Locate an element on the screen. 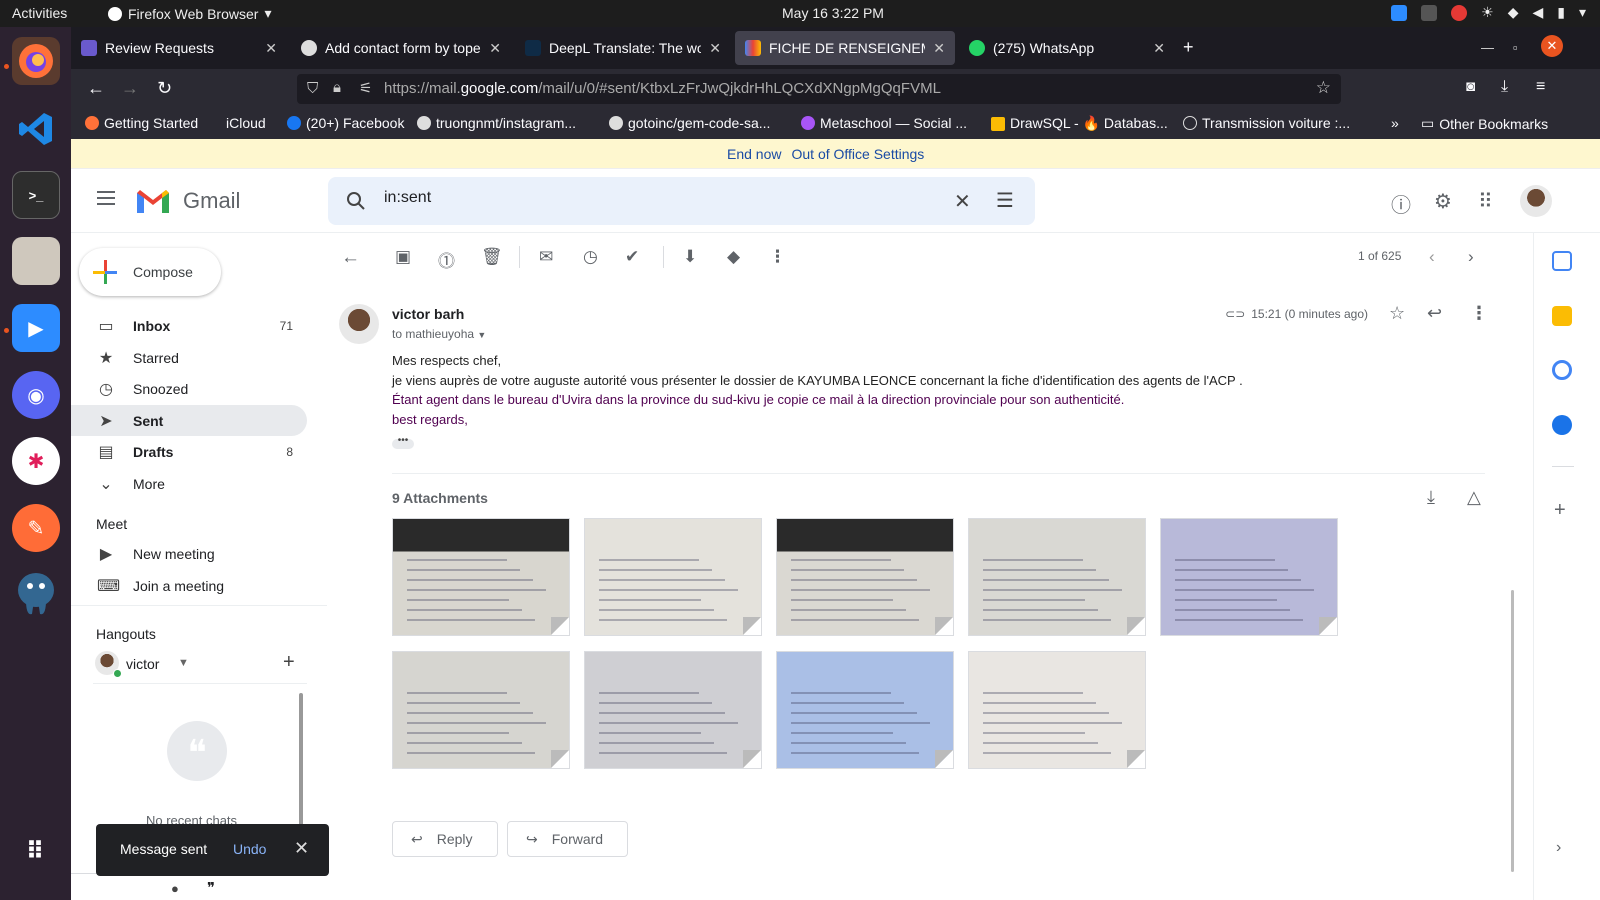 The width and height of the screenshot is (1600, 900). add-task-icon: ✔ is located at coordinates (632, 257).